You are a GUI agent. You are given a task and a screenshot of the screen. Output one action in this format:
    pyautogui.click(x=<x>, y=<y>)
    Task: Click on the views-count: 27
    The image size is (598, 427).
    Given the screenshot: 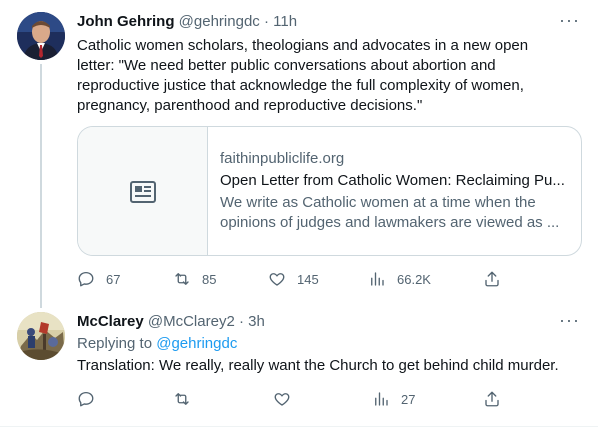 What is the action you would take?
    pyautogui.click(x=408, y=399)
    